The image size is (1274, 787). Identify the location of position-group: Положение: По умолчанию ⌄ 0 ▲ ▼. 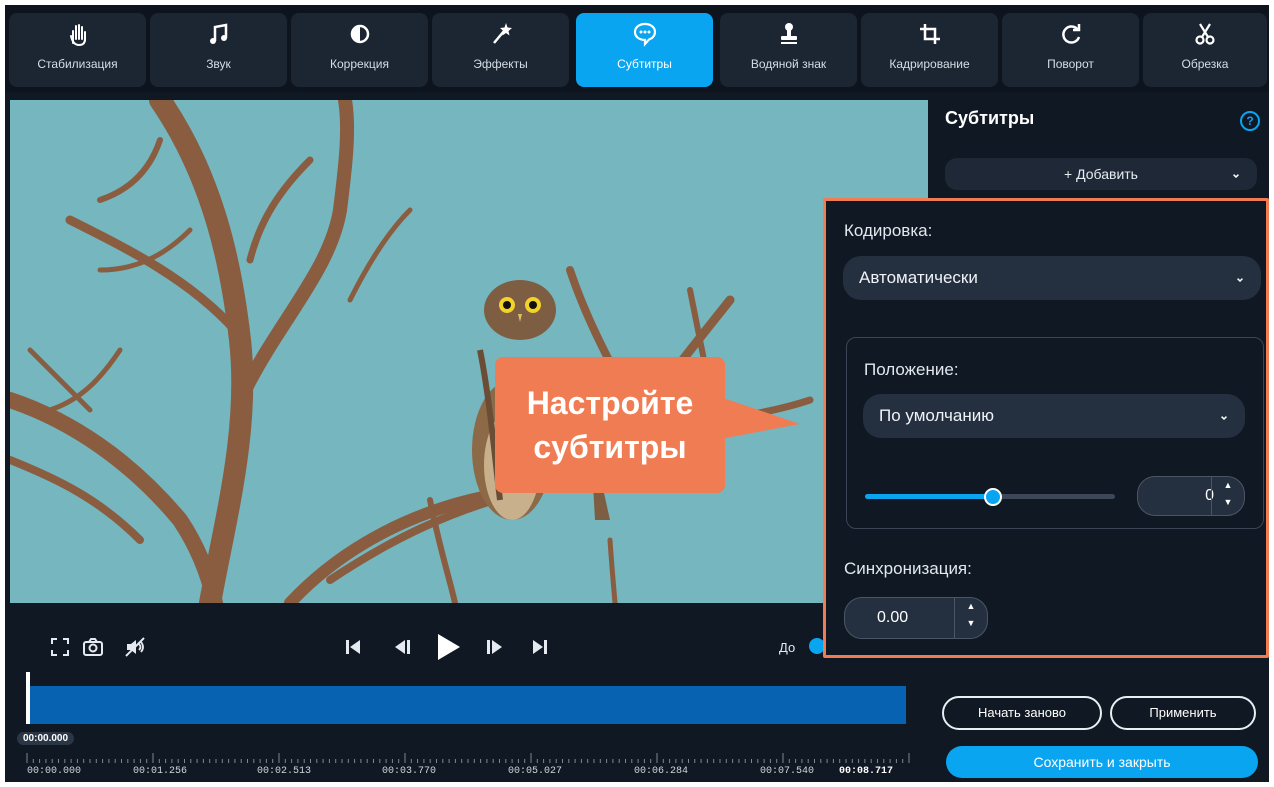
(1055, 433).